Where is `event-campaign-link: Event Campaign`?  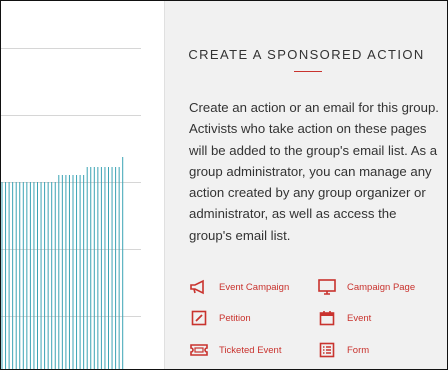 event-campaign-link: Event Campaign is located at coordinates (239, 287).